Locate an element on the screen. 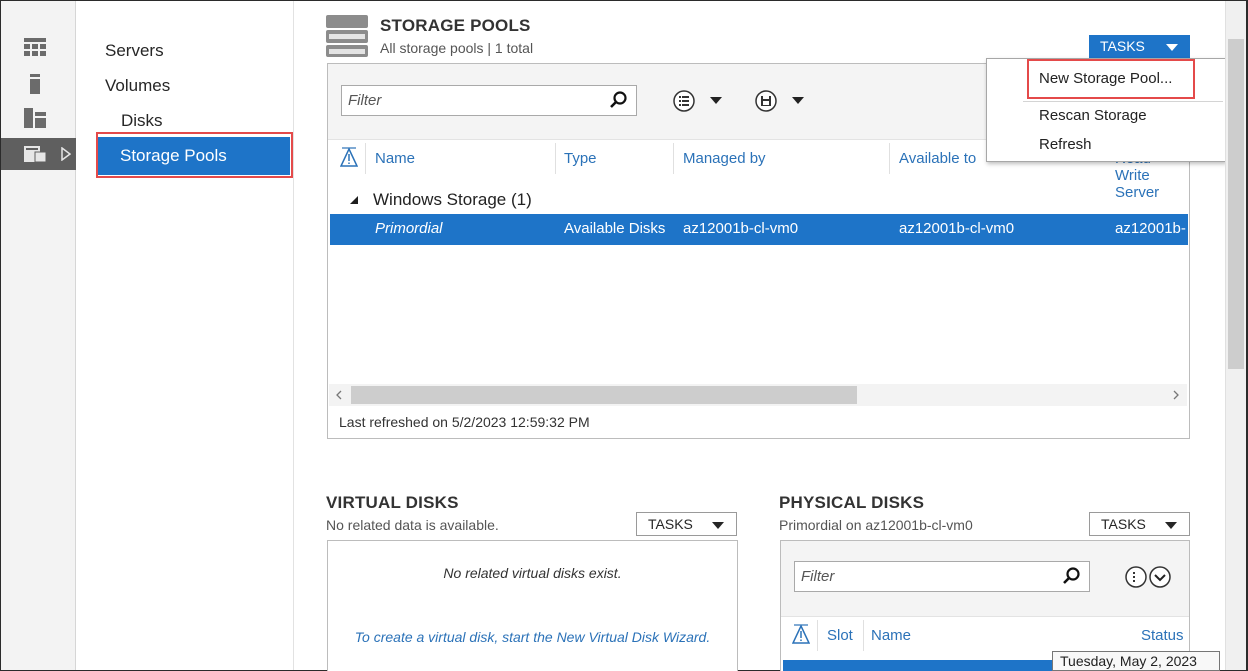 Image resolution: width=1248 pixels, height=671 pixels. scroll-right-icon is located at coordinates (1176, 395).